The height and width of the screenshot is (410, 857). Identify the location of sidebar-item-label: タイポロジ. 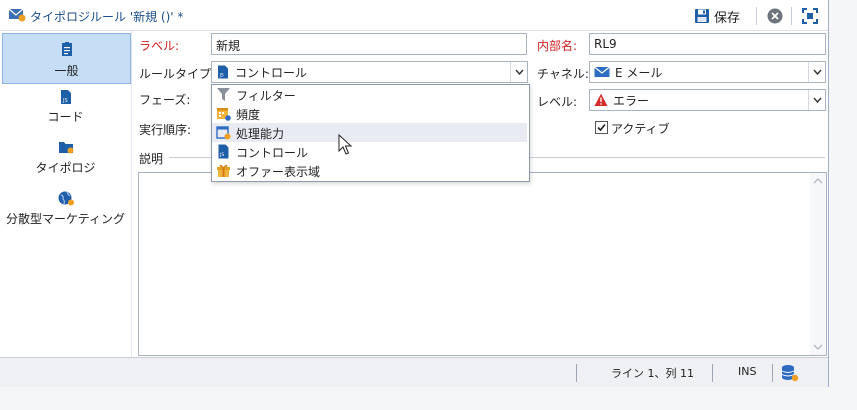
(65, 168).